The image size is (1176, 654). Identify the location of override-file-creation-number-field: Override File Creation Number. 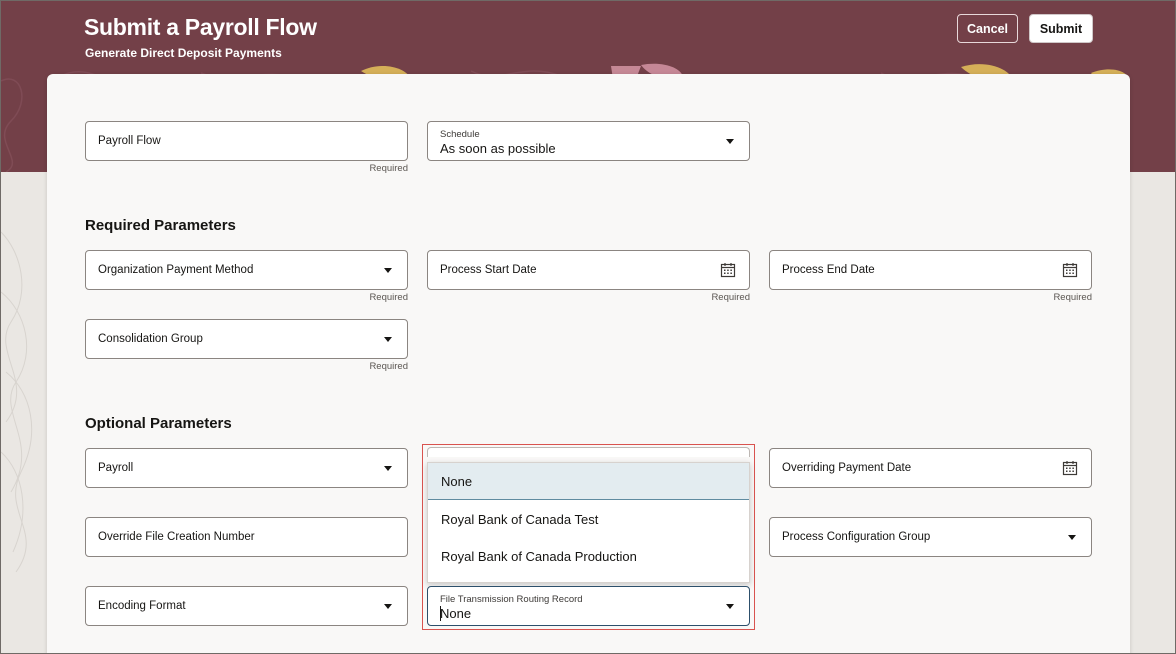
(246, 537).